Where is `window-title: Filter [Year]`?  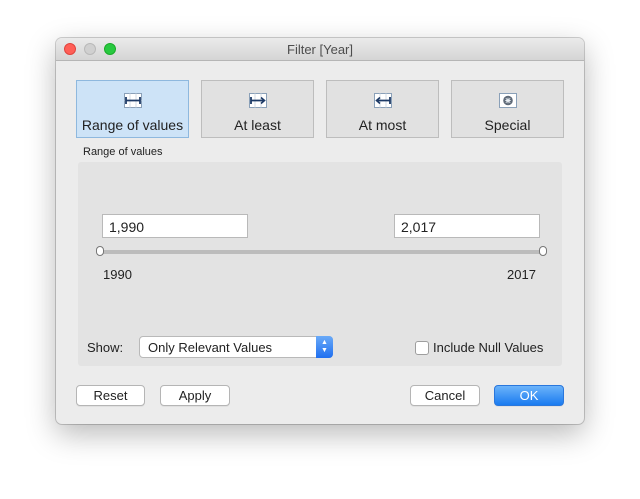
window-title: Filter [Year] is located at coordinates (320, 49).